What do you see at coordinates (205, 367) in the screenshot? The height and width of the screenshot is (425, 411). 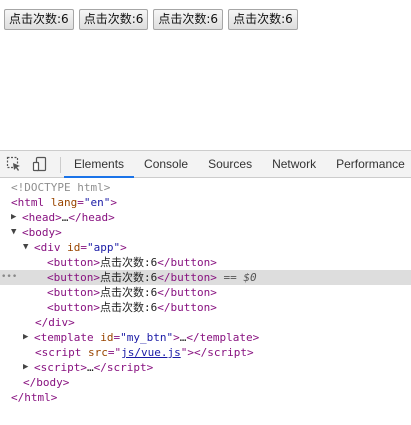 I see `dom-node-script: ▶ <script>…</script>` at bounding box center [205, 367].